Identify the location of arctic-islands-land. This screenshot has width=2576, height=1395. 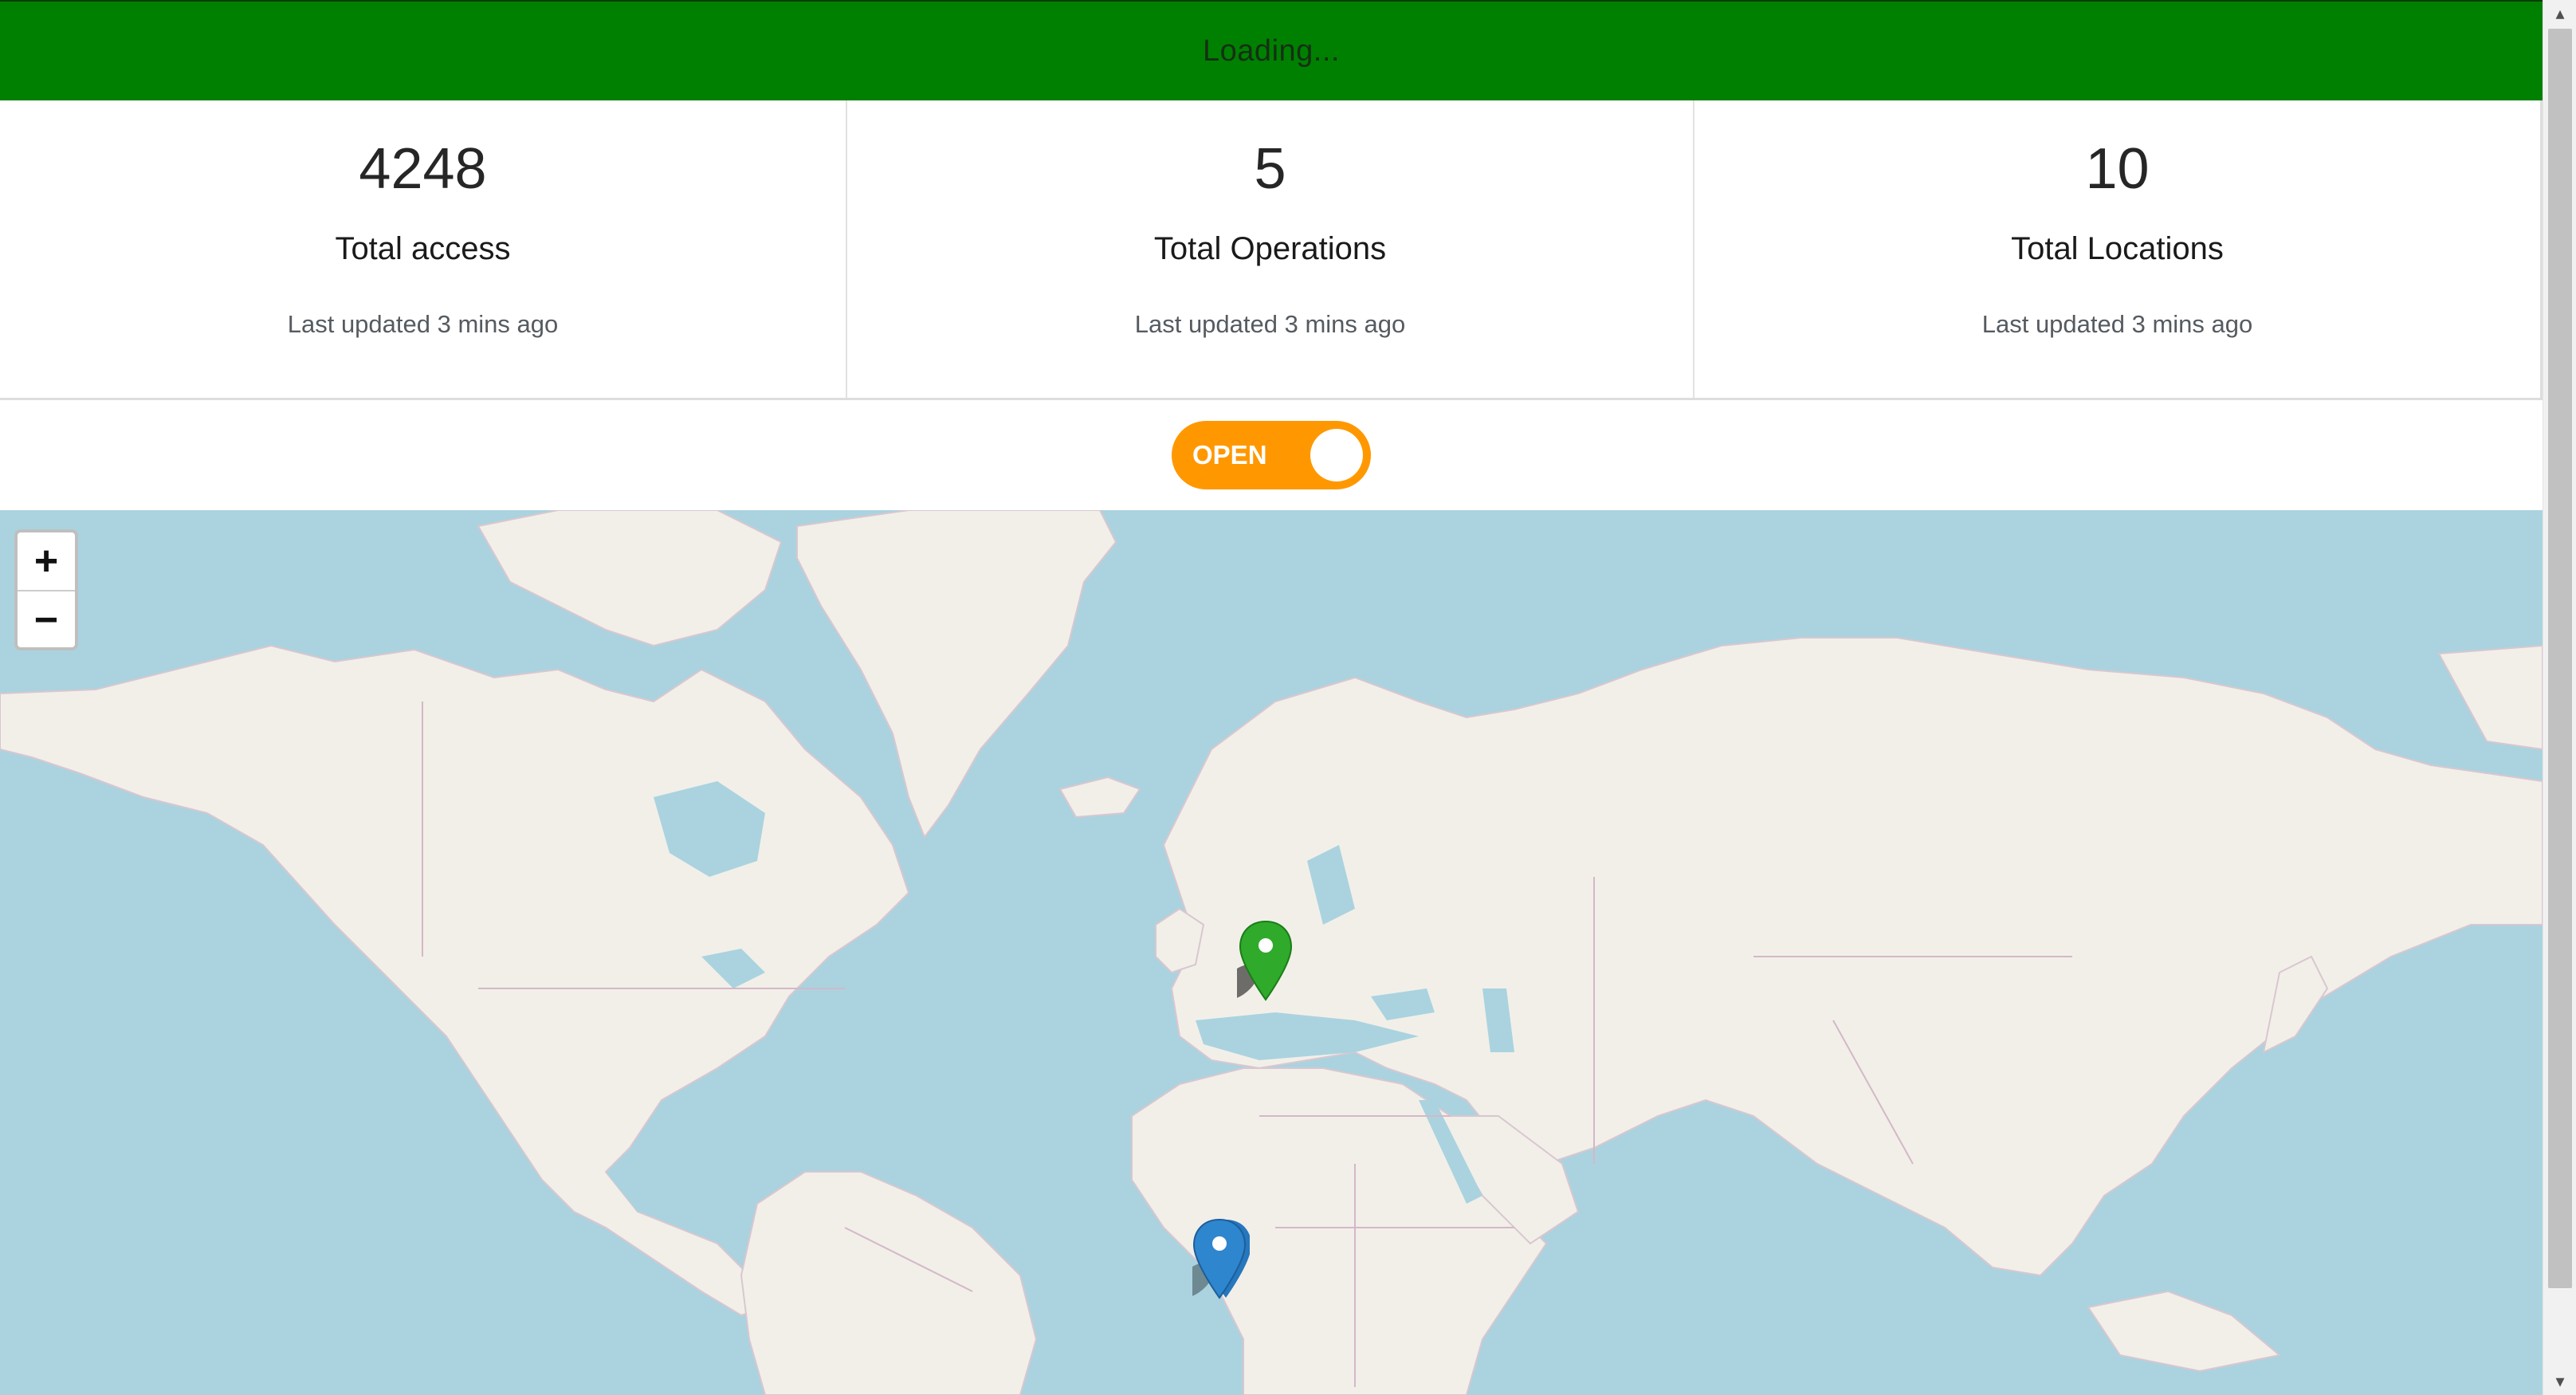
(630, 579).